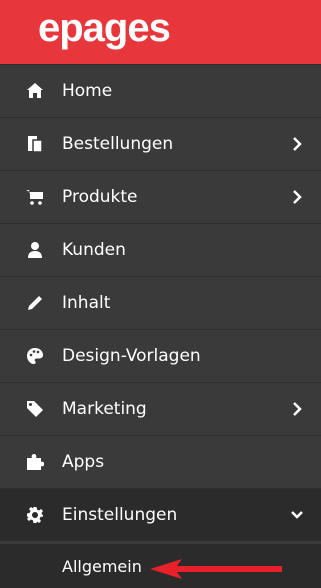 This screenshot has width=321, height=588. I want to click on puzzle-icon, so click(35, 462).